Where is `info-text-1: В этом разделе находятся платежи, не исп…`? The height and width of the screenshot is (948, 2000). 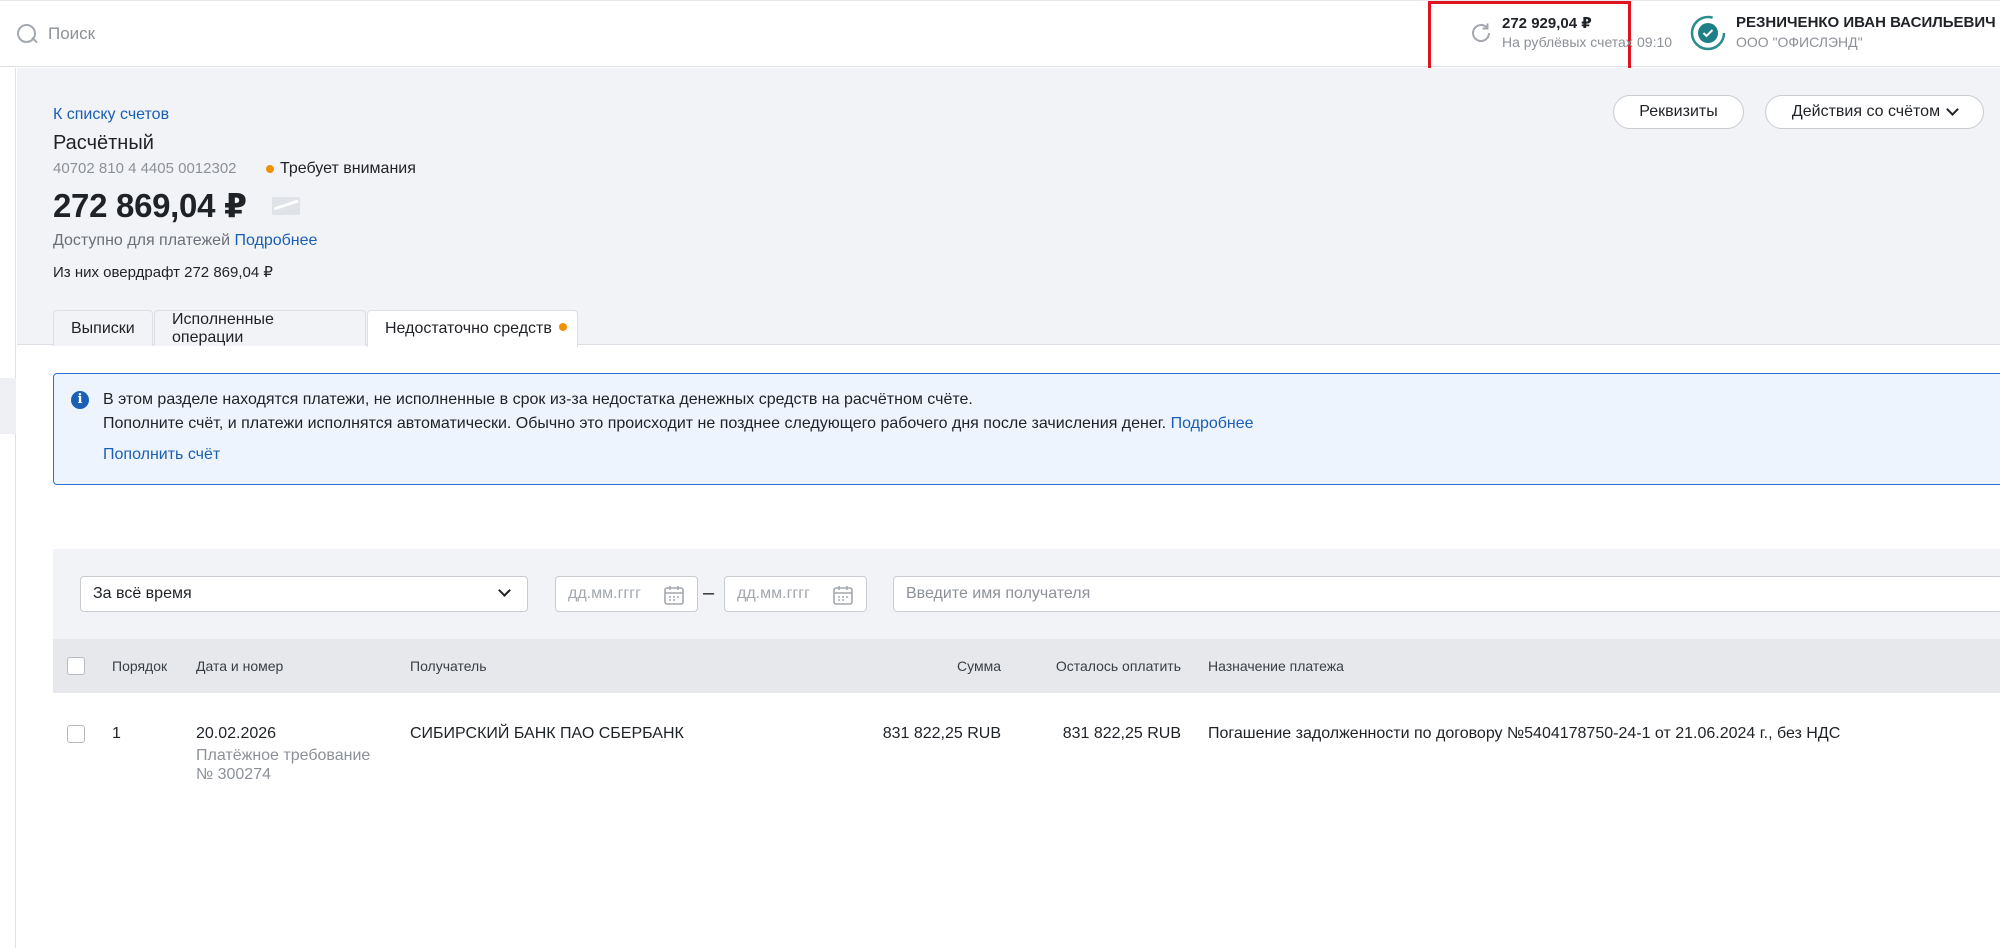 info-text-1: В этом разделе находятся платежи, не исп… is located at coordinates (538, 399).